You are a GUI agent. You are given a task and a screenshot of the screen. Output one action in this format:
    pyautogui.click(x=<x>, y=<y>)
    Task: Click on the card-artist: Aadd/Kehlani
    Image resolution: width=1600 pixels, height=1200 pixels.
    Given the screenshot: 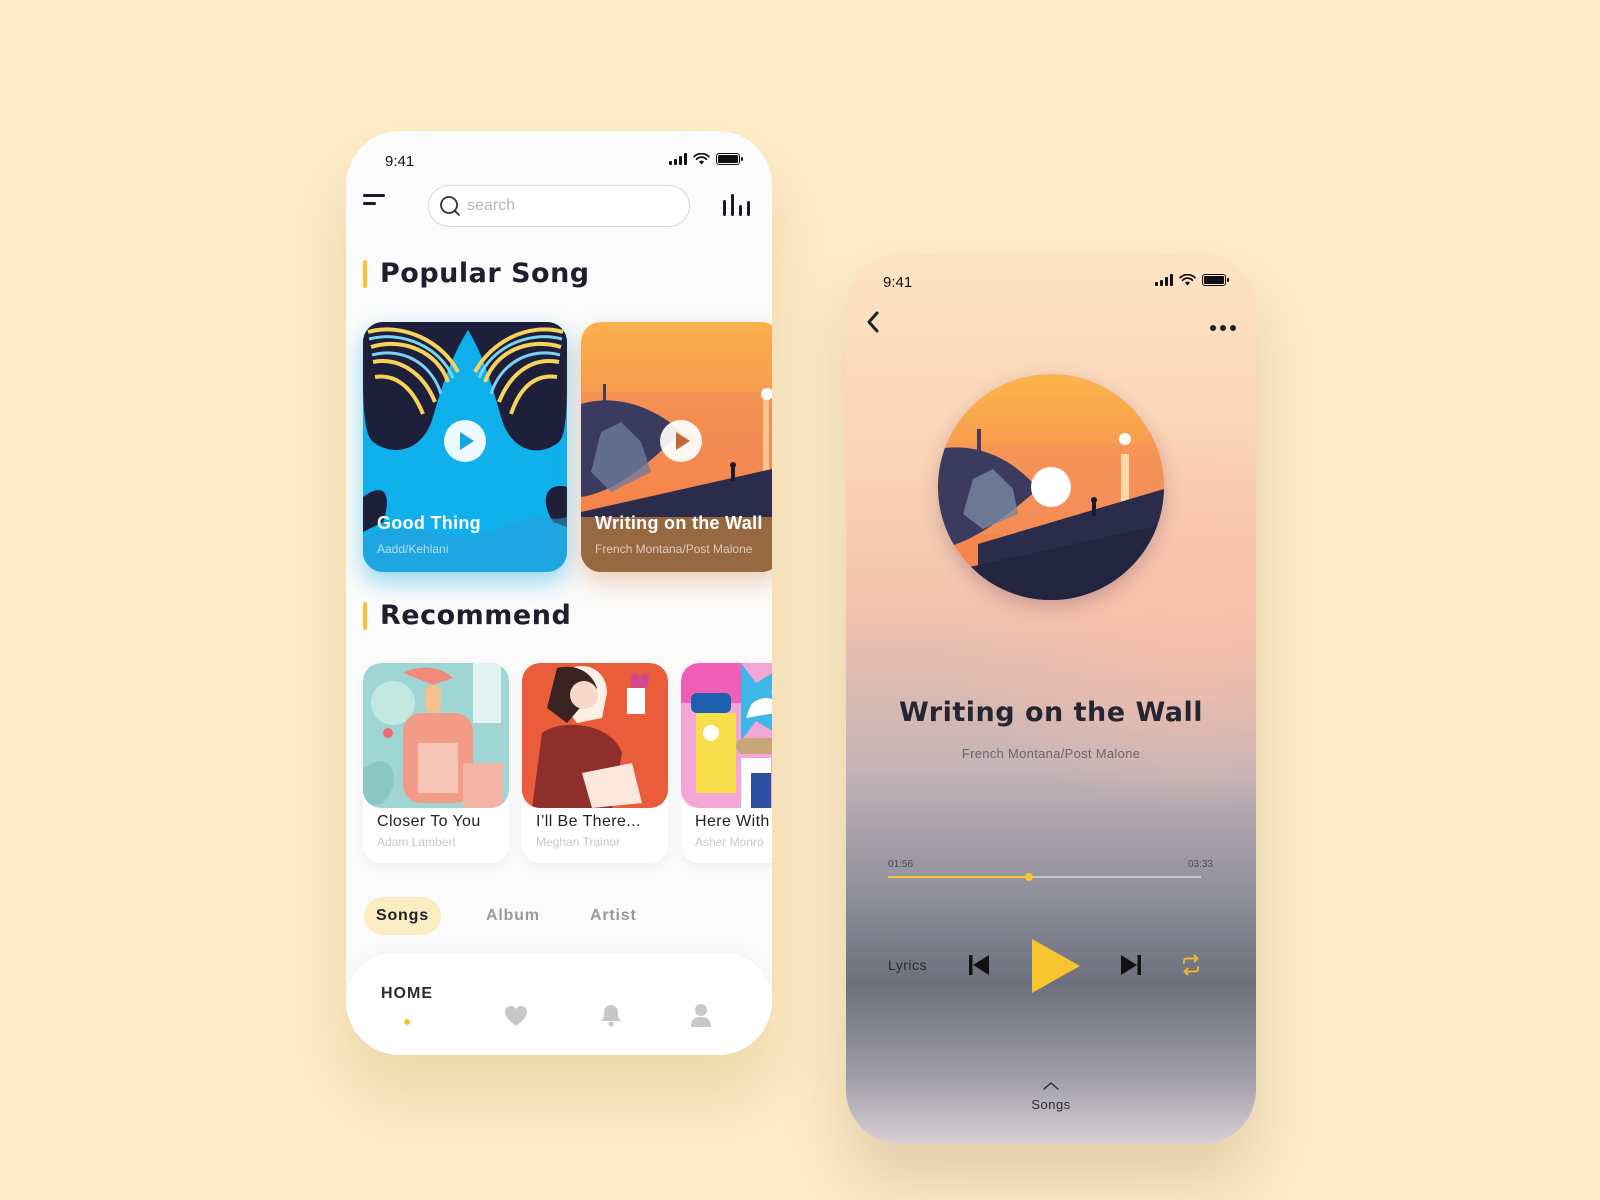 What is the action you would take?
    pyautogui.click(x=413, y=549)
    